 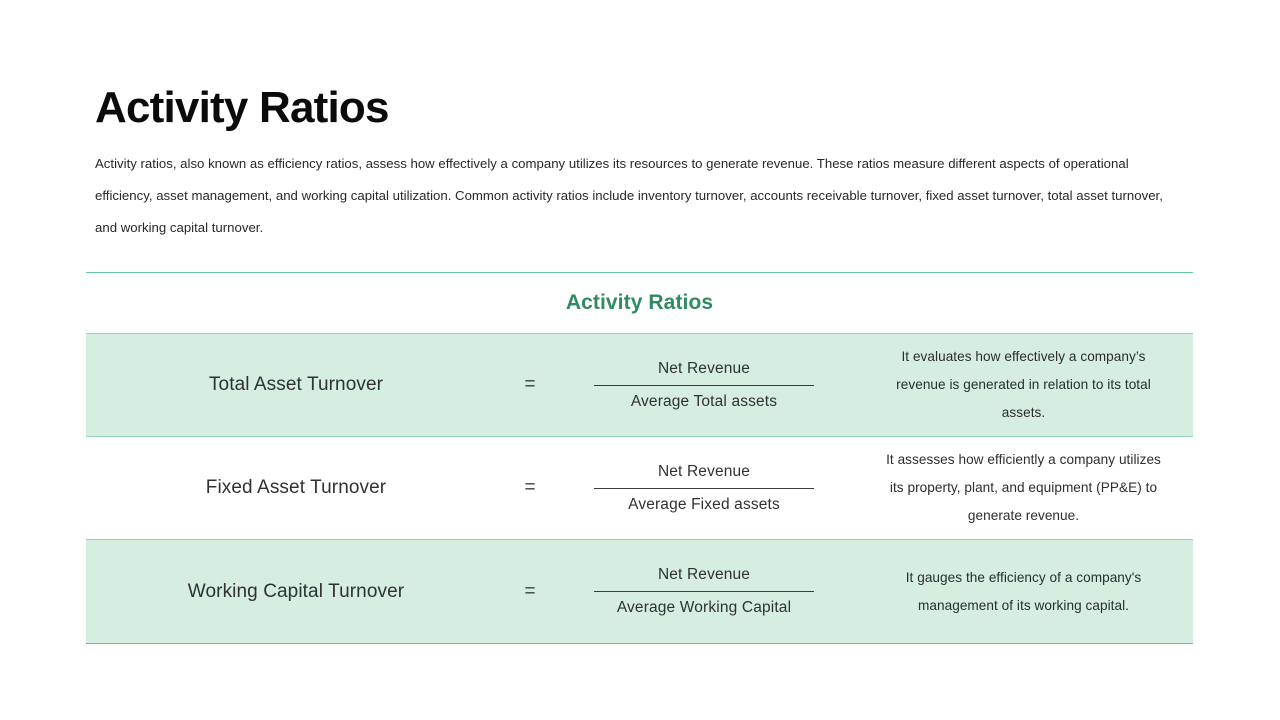 I want to click on ratio-name: Working Capital Turnover, so click(x=296, y=591).